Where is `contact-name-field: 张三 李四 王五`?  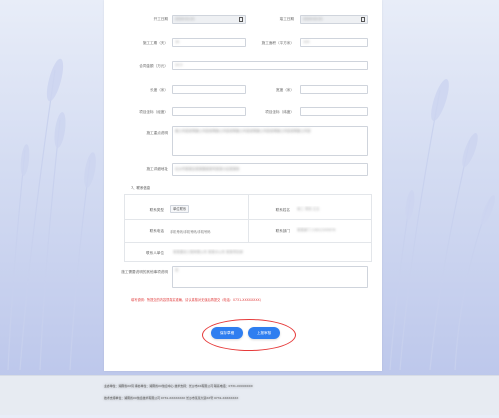 contact-name-field: 张三 李四 王五 is located at coordinates (331, 209).